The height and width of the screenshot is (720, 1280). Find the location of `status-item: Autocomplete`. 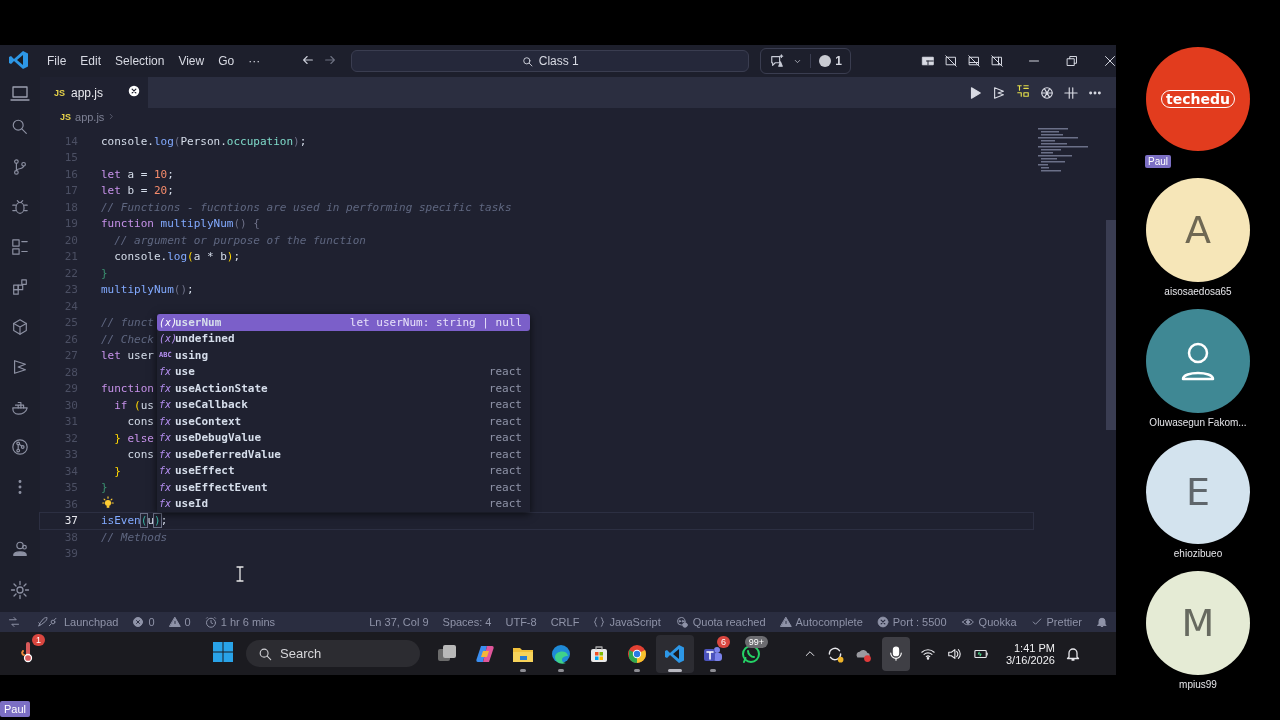

status-item: Autocomplete is located at coordinates (821, 622).